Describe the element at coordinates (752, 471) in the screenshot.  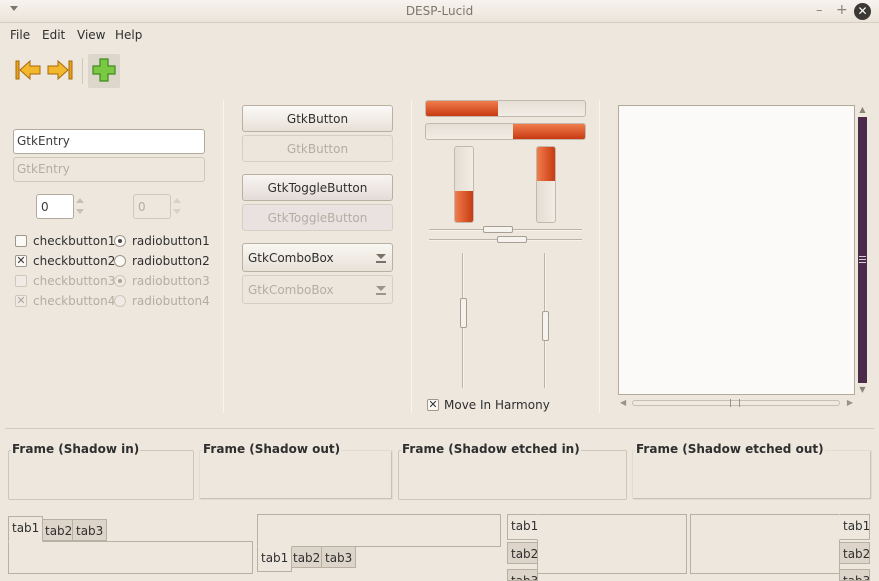
I see `frame-shadow-etched-out: Frame (Shadow etched out)` at that location.